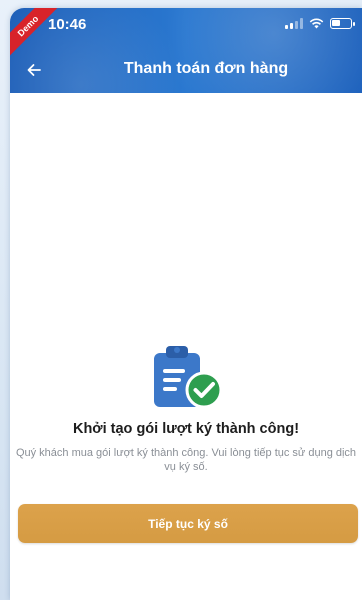 This screenshot has height=600, width=362. Describe the element at coordinates (294, 23) in the screenshot. I see `signal-icon` at that location.